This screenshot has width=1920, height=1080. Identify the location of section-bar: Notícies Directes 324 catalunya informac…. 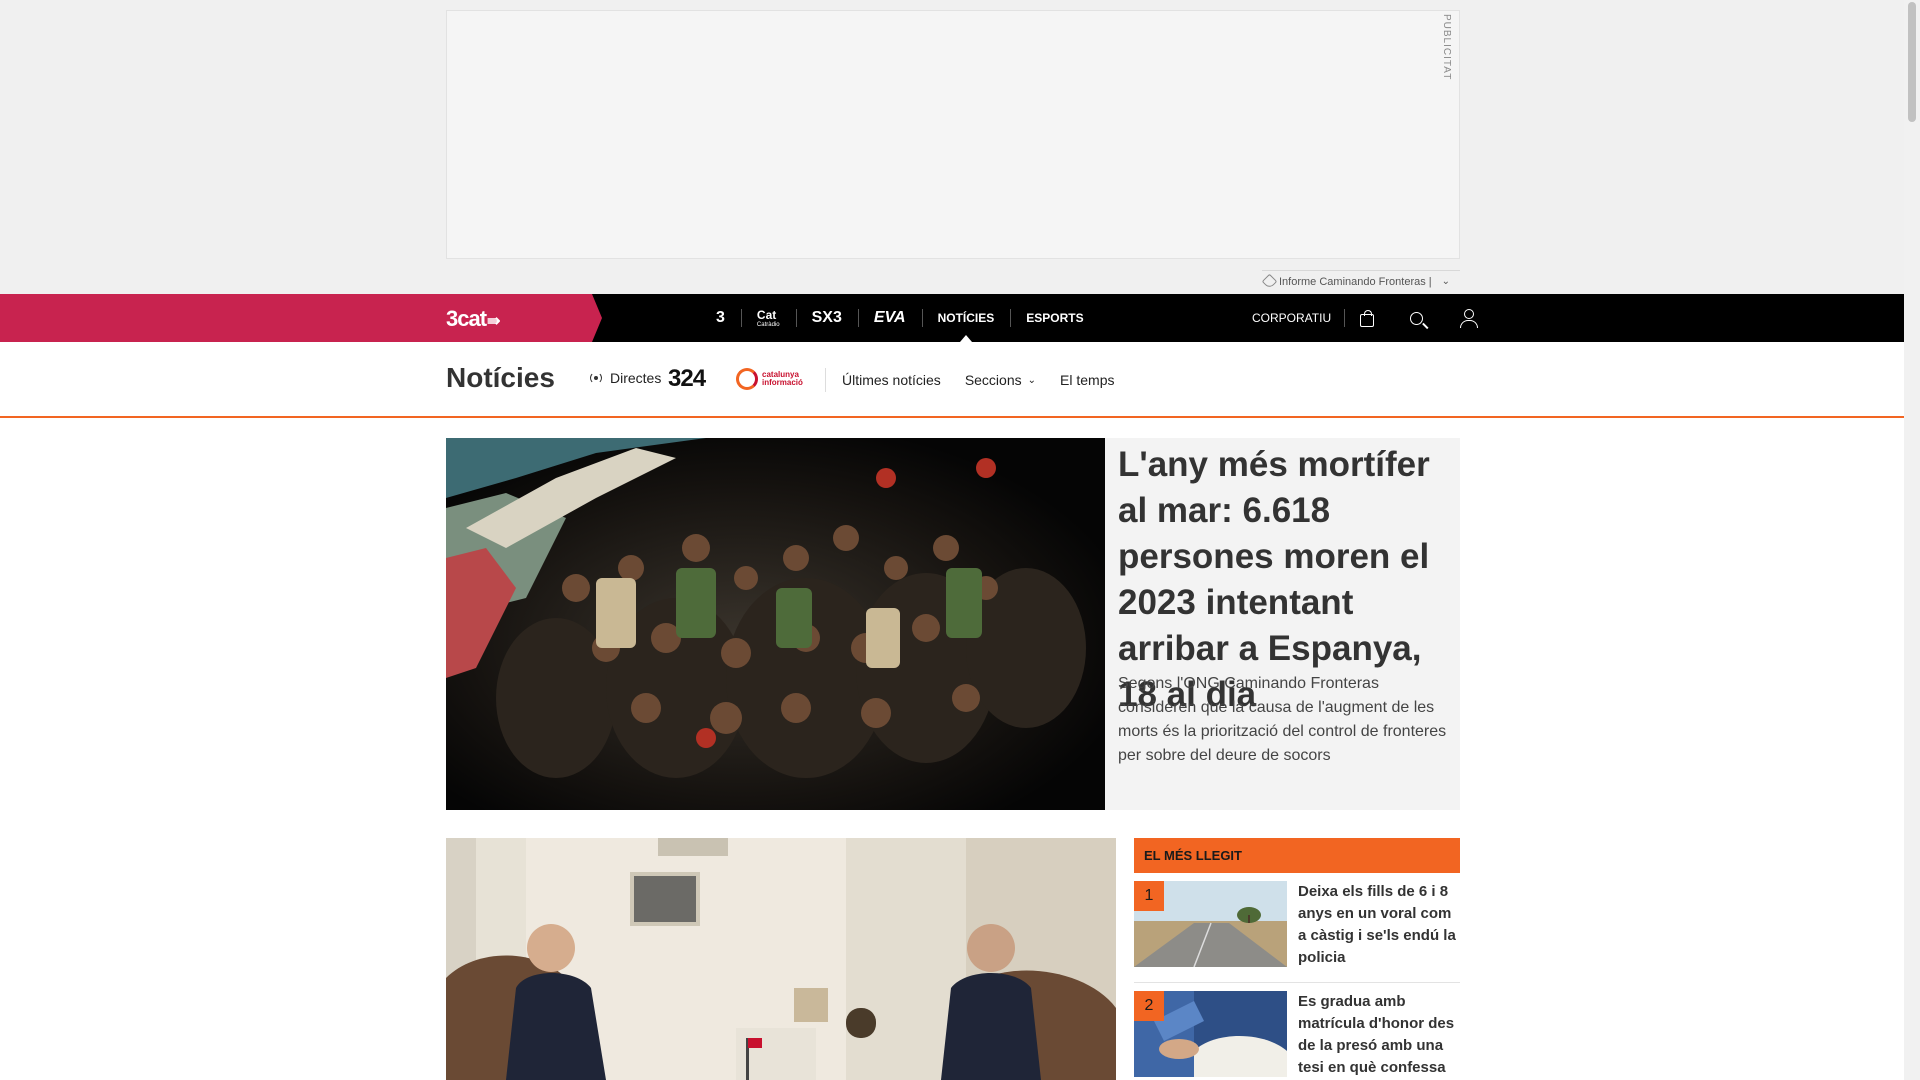
(952, 380).